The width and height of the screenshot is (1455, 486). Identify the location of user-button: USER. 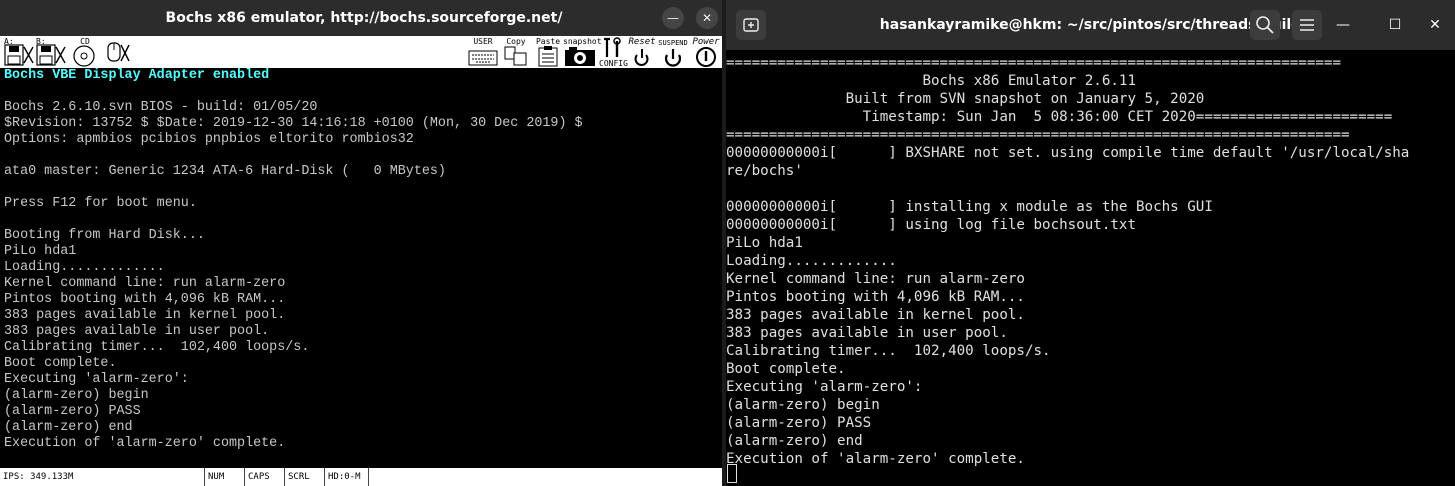
(483, 52).